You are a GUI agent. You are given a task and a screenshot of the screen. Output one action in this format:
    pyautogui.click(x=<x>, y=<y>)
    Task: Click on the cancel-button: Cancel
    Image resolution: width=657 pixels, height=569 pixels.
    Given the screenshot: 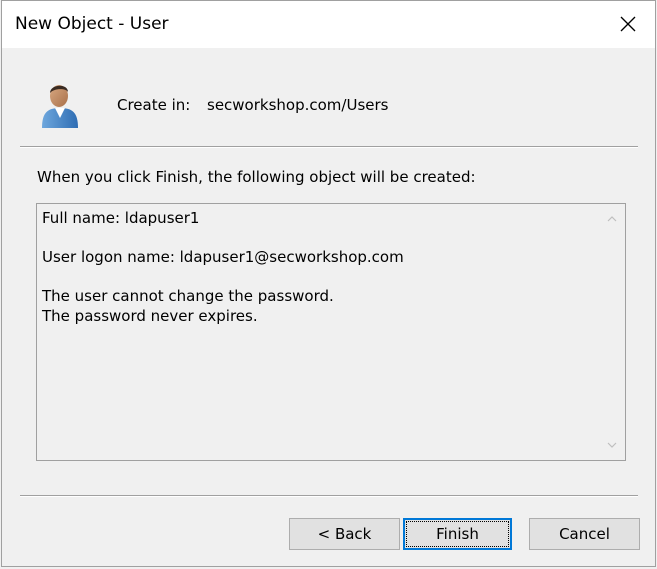 What is the action you would take?
    pyautogui.click(x=584, y=534)
    